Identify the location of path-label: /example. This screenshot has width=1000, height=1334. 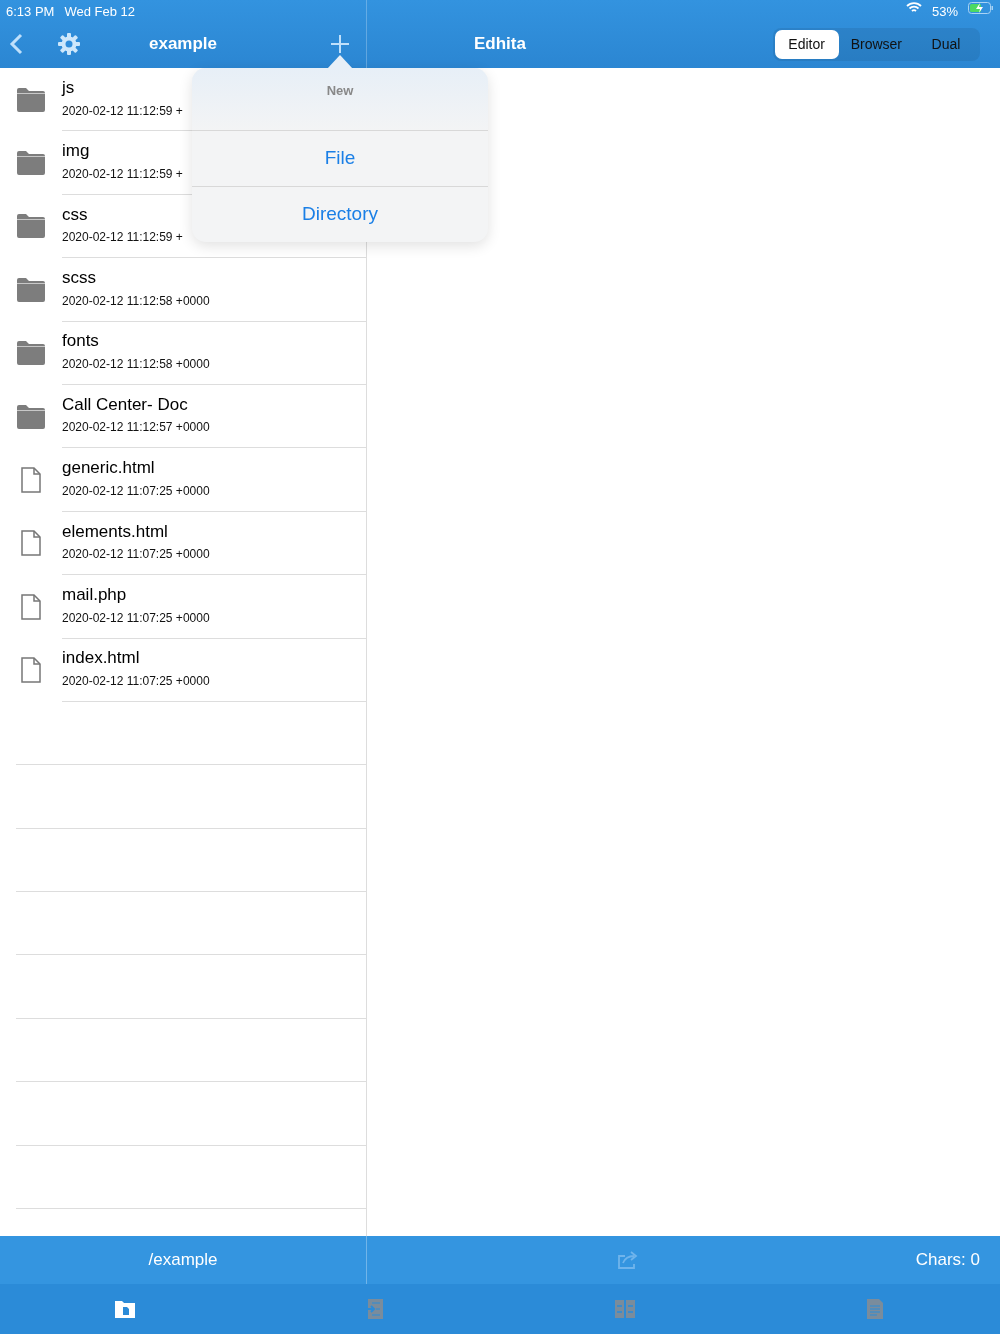
(183, 1260).